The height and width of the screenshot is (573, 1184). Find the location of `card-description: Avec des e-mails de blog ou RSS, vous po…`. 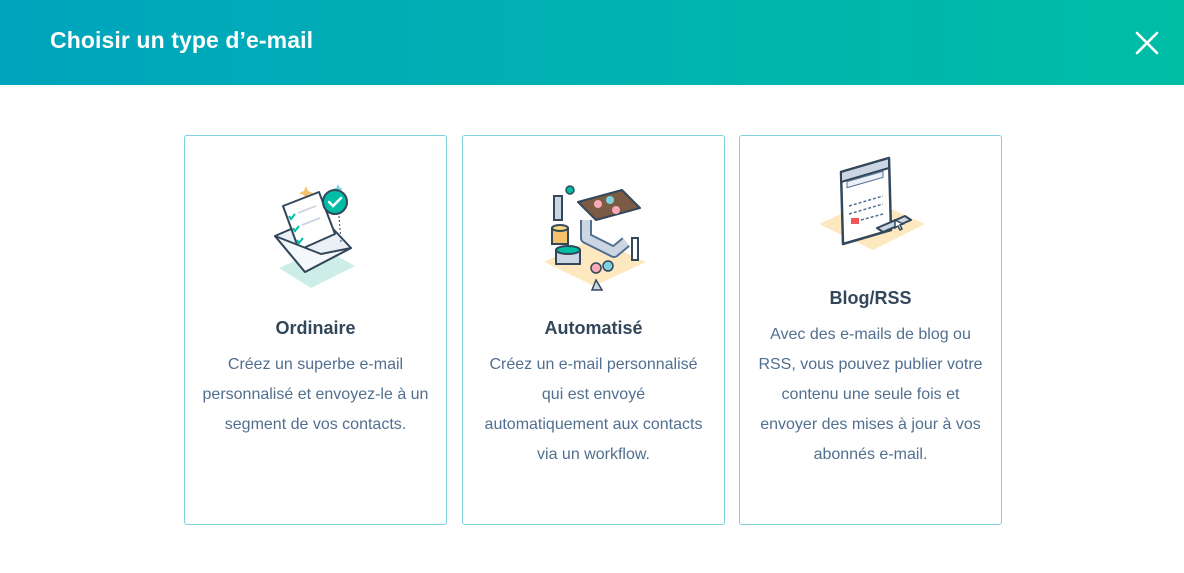

card-description: Avec des e-mails de blog ou RSS, vous po… is located at coordinates (870, 394).